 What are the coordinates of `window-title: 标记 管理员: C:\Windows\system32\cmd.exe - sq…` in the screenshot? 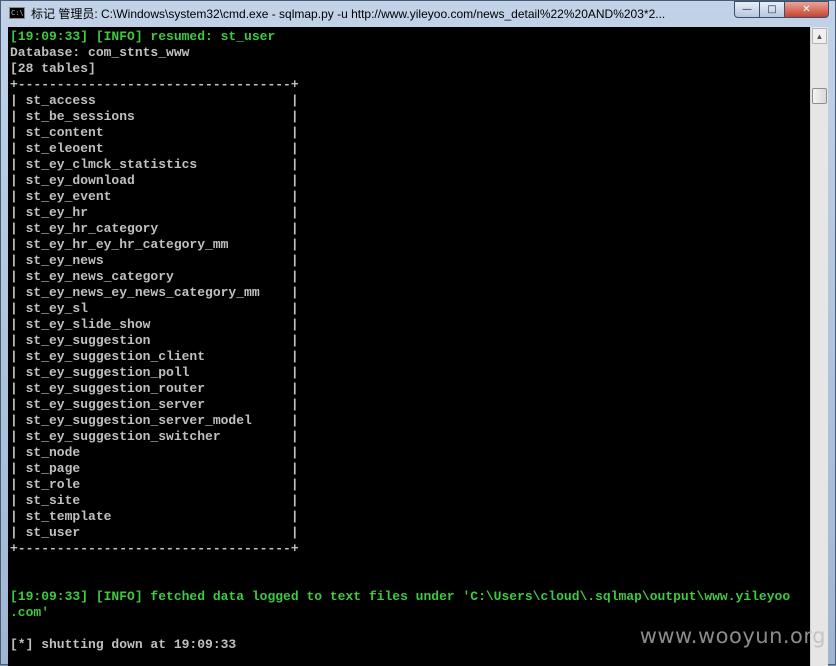 It's located at (348, 13).